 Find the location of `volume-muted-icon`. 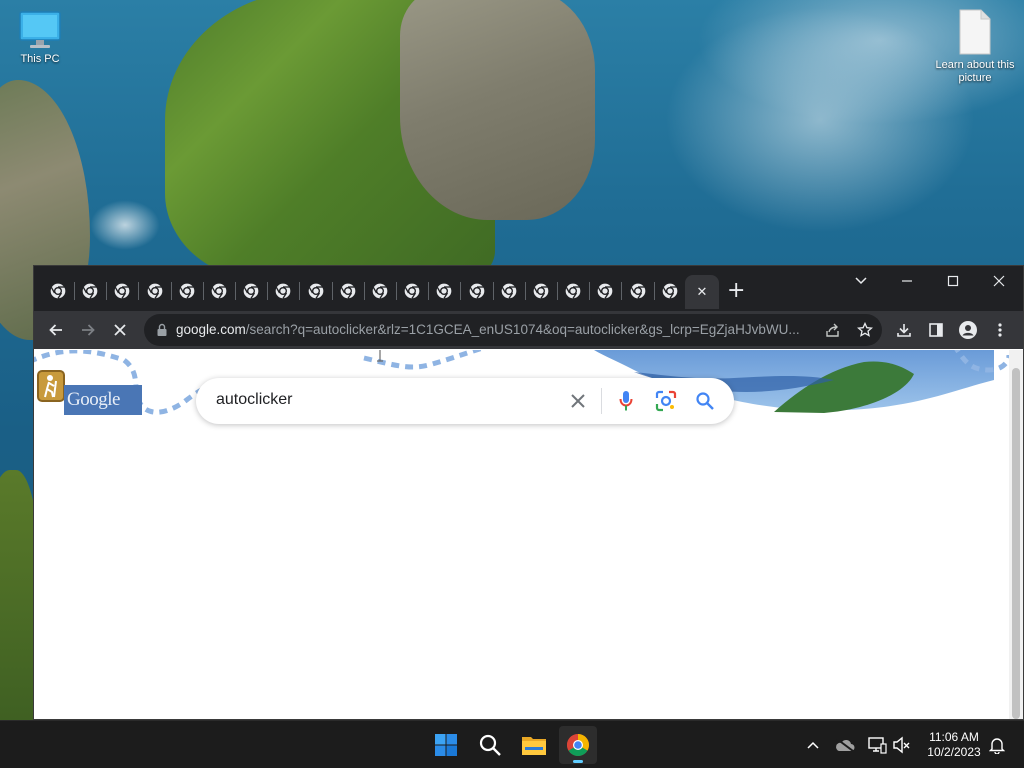

volume-muted-icon is located at coordinates (901, 745).